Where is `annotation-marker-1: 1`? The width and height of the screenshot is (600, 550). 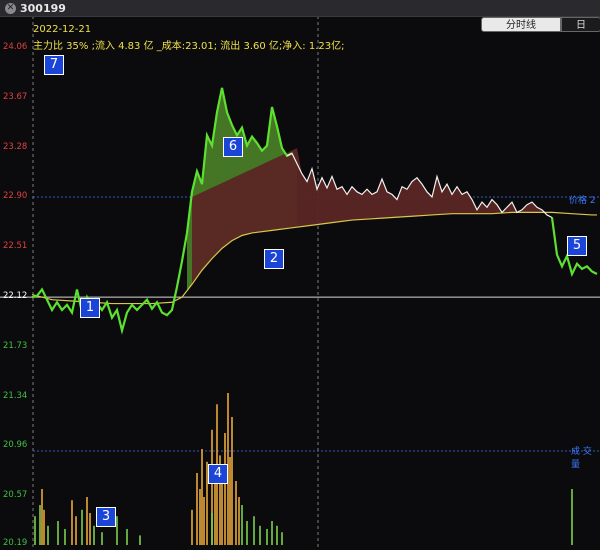 annotation-marker-1: 1 is located at coordinates (90, 308).